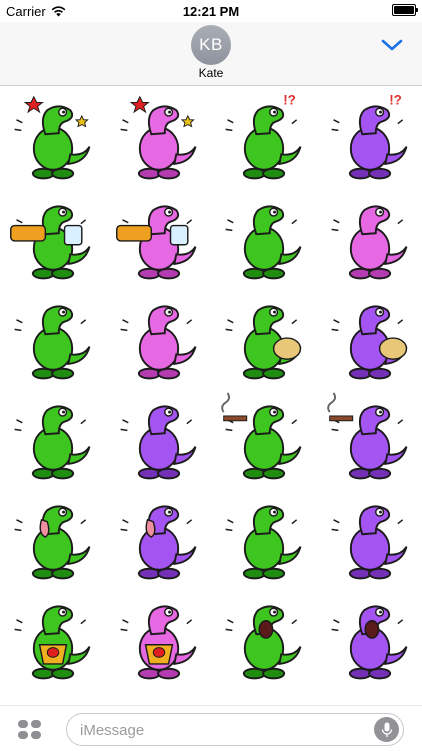 This screenshot has width=422, height=751. I want to click on status-bar: Carrier 12:21 PM, so click(211, 11).